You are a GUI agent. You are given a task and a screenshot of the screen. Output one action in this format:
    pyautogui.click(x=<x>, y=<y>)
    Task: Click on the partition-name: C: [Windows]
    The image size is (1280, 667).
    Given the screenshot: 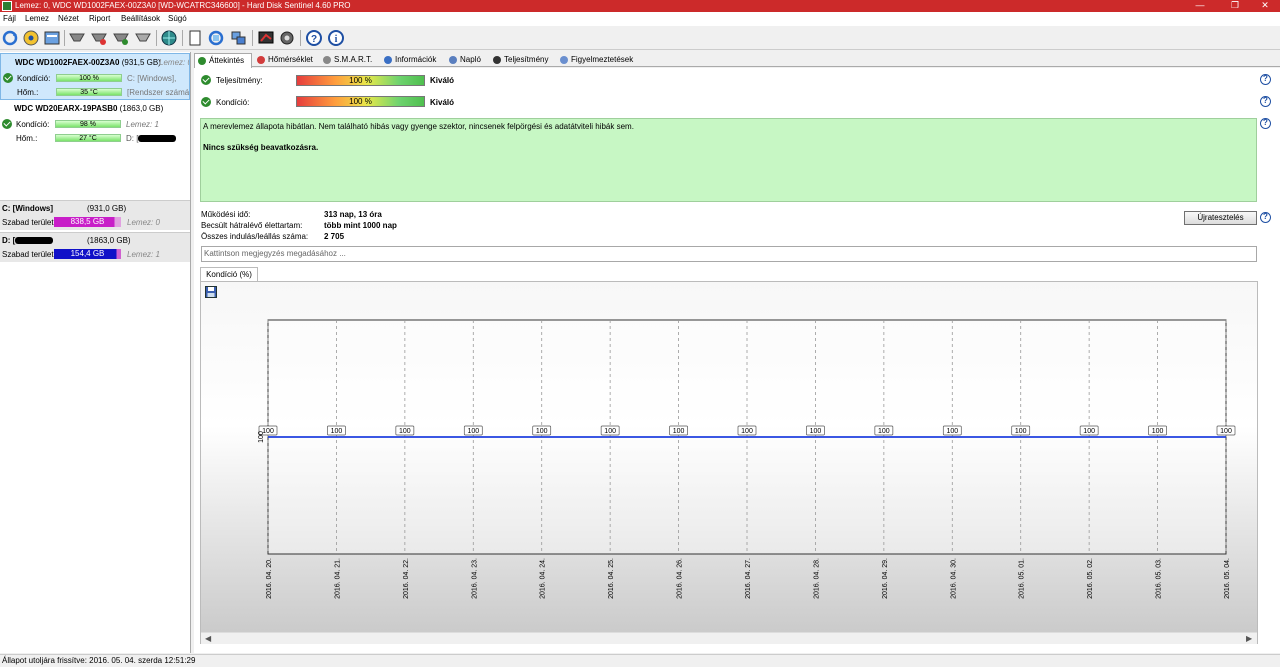 What is the action you would take?
    pyautogui.click(x=28, y=208)
    